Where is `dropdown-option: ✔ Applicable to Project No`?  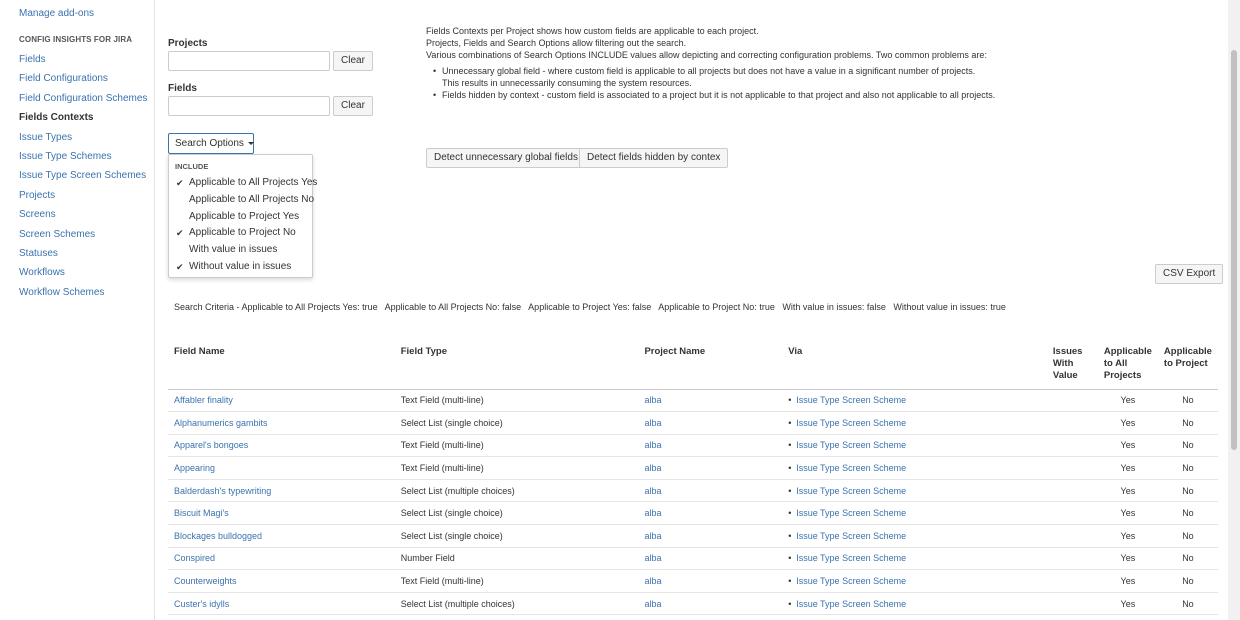
dropdown-option: ✔ Applicable to Project No is located at coordinates (240, 233).